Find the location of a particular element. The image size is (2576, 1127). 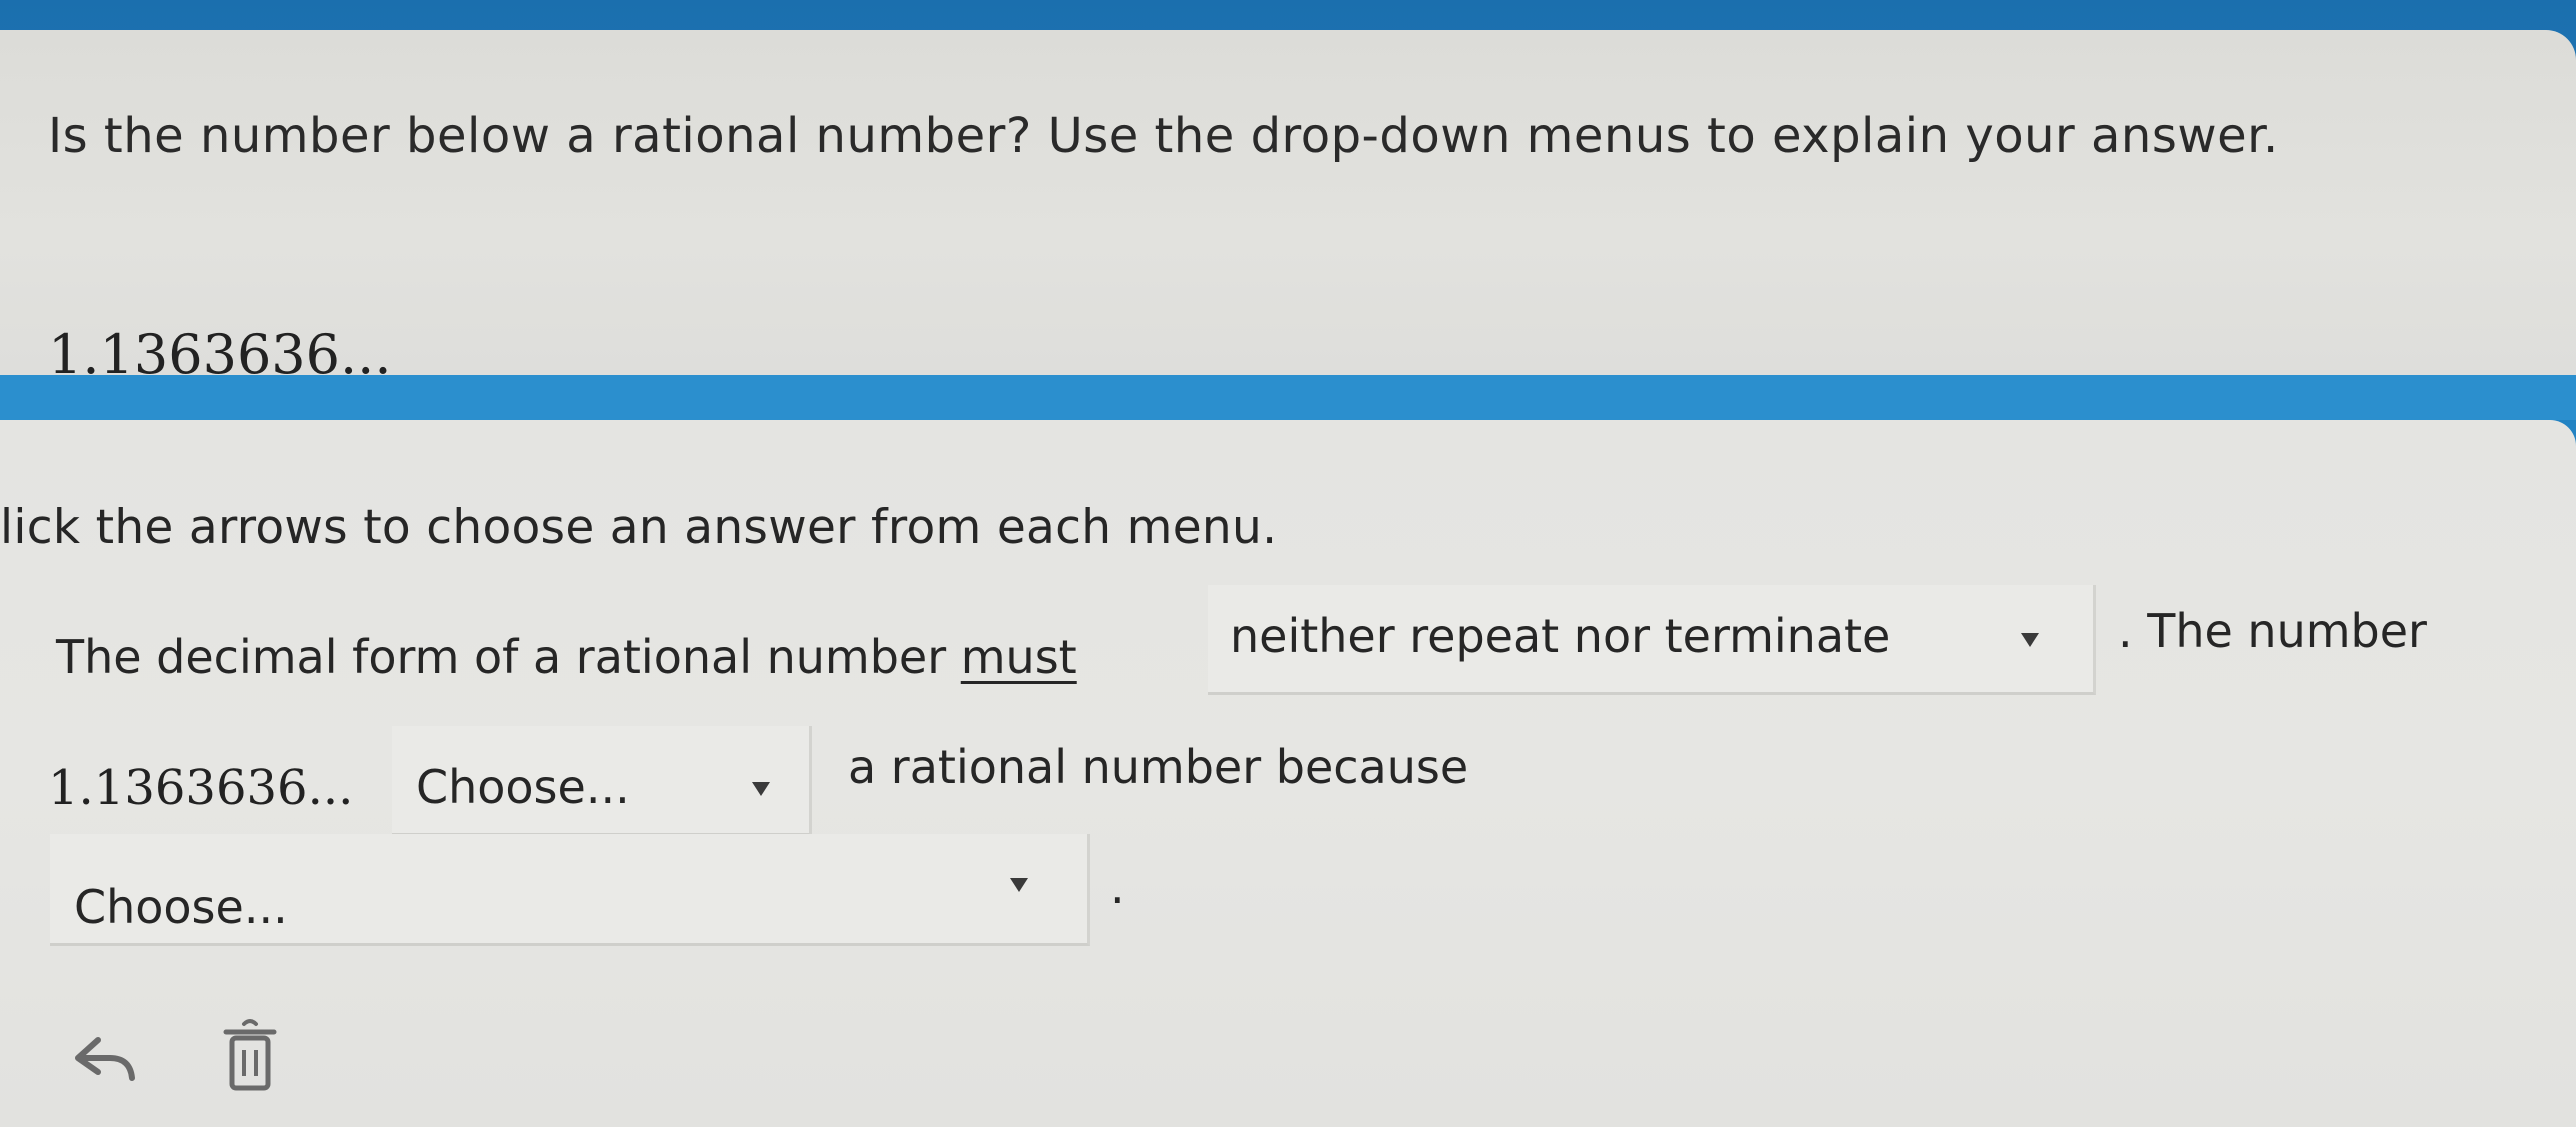

sentence-part-2: . The number is located at coordinates (2272, 631).